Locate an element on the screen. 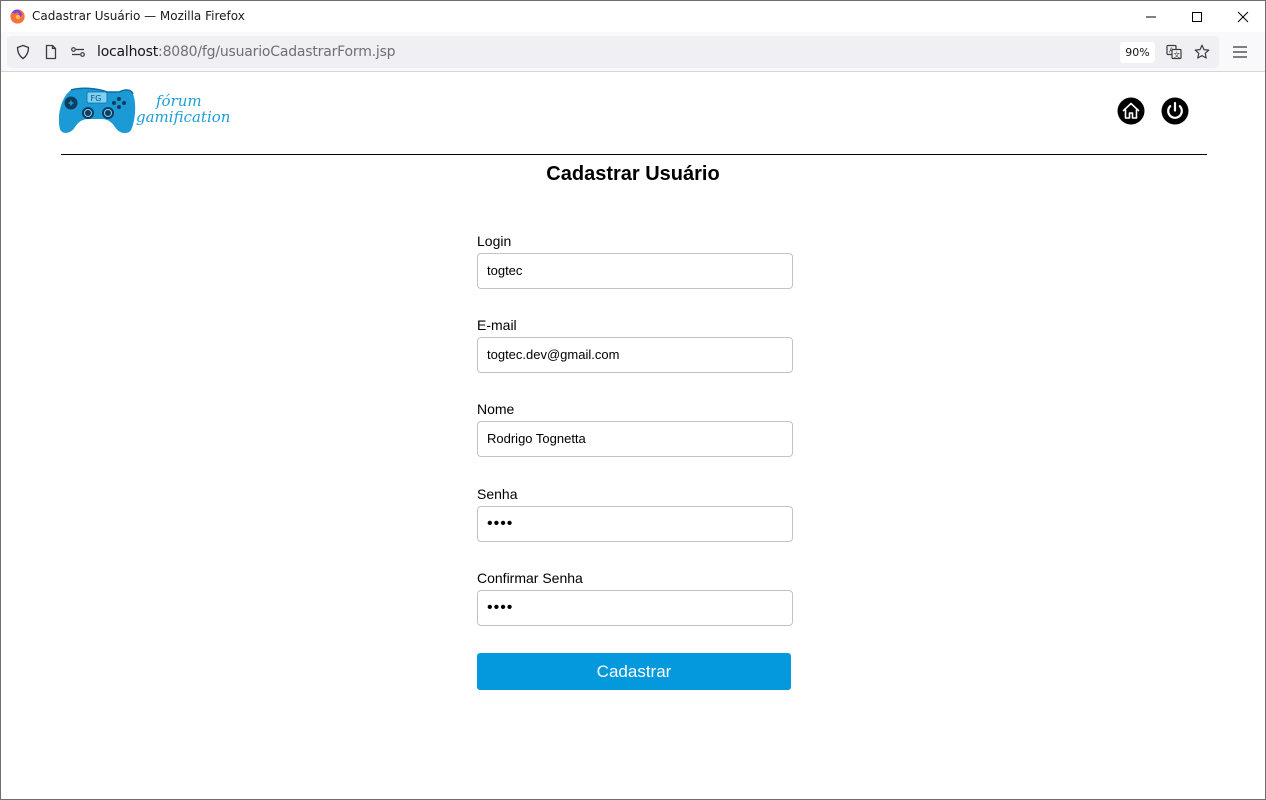 The height and width of the screenshot is (800, 1266). logo-badge: FG is located at coordinates (96, 98).